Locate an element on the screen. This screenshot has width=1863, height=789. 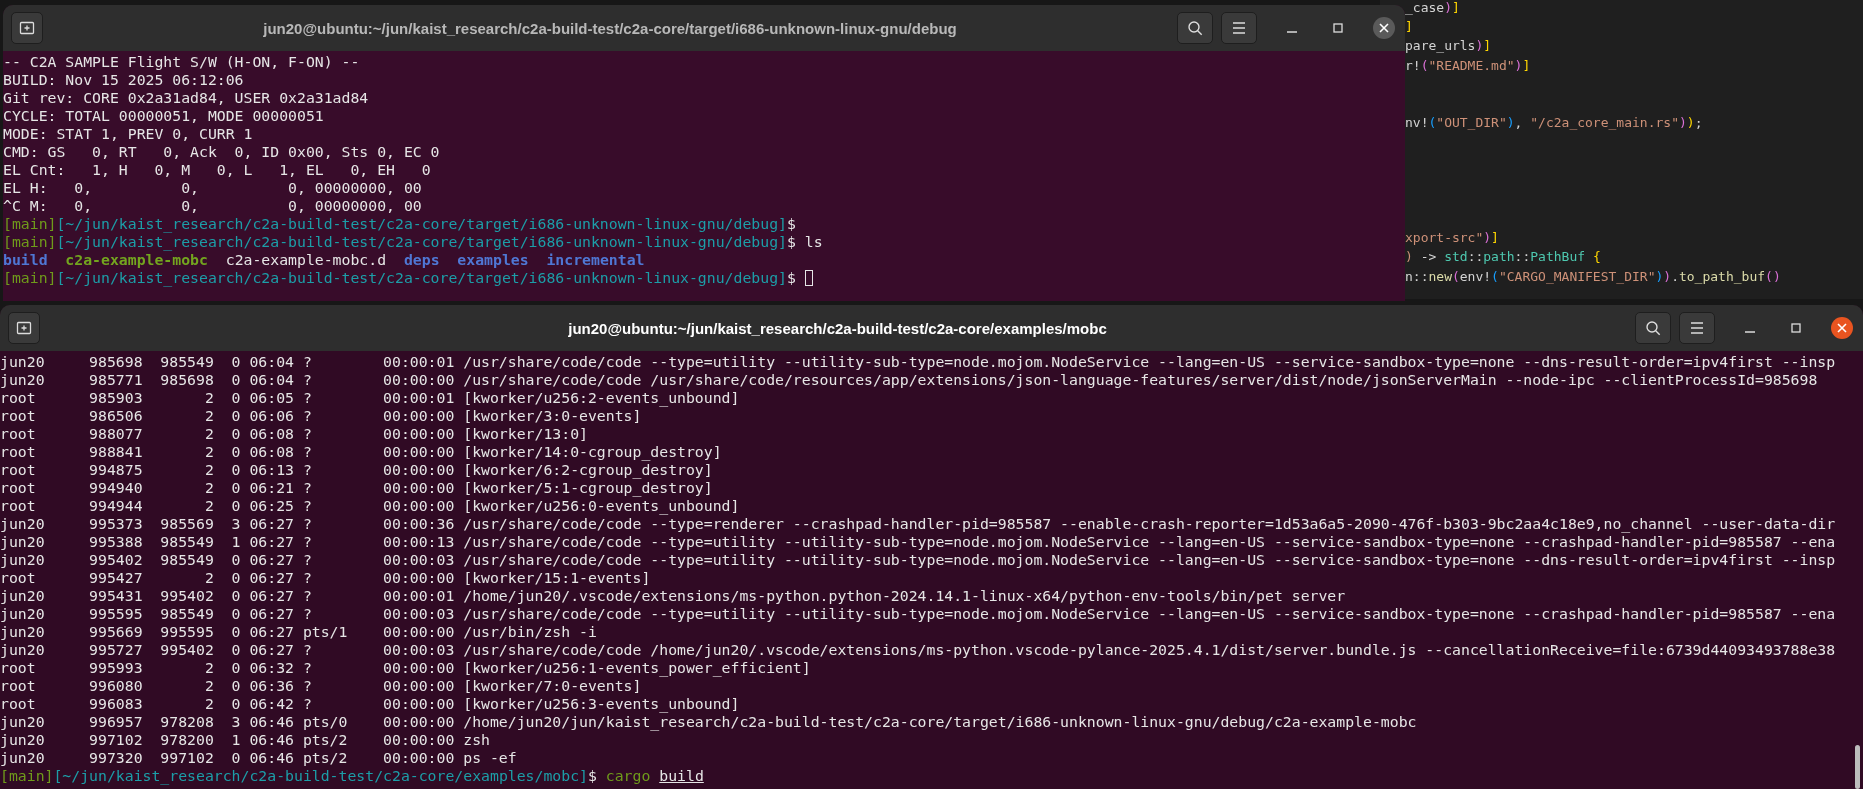
code-line: n::new(env!("CARGO_MANIFEST_DIR")).to_path_buf() is located at coordinates (1593, 276).